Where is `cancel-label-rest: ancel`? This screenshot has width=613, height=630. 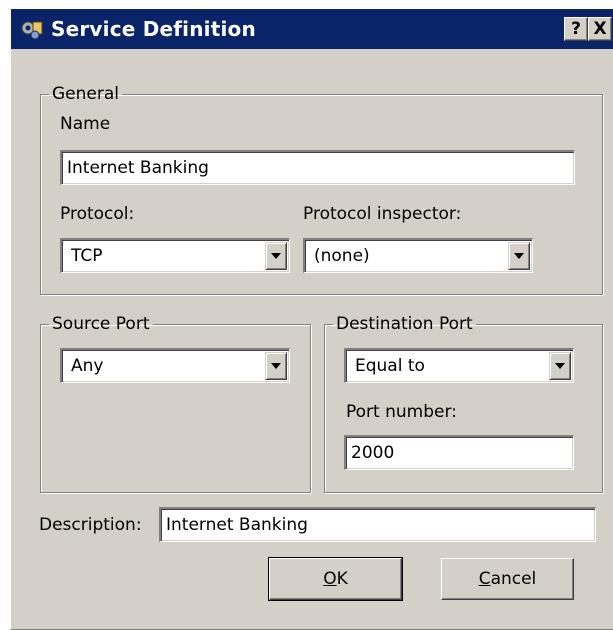
cancel-label-rest: ancel is located at coordinates (513, 579).